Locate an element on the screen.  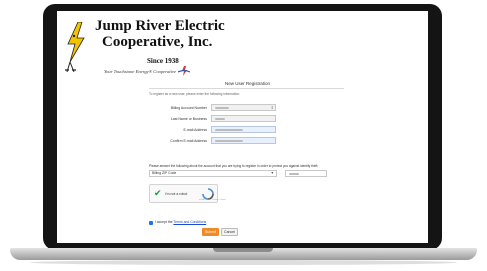
captcha-subtext: reCAPTCHA · Privacy - Terms is located at coordinates (212, 200).